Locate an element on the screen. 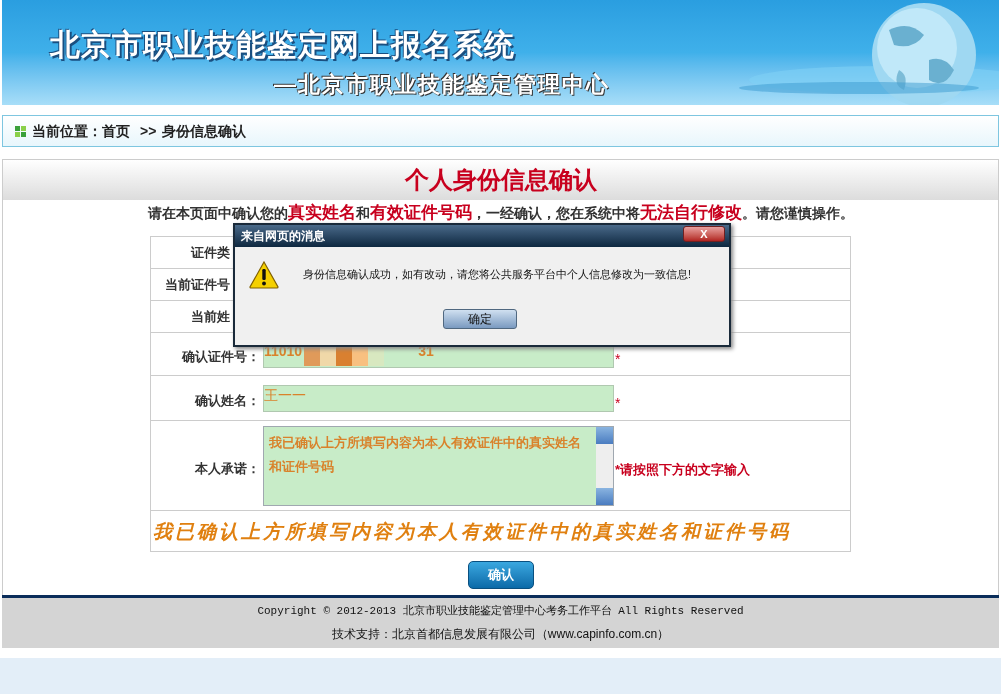  input-field: 王一一 is located at coordinates (438, 398).